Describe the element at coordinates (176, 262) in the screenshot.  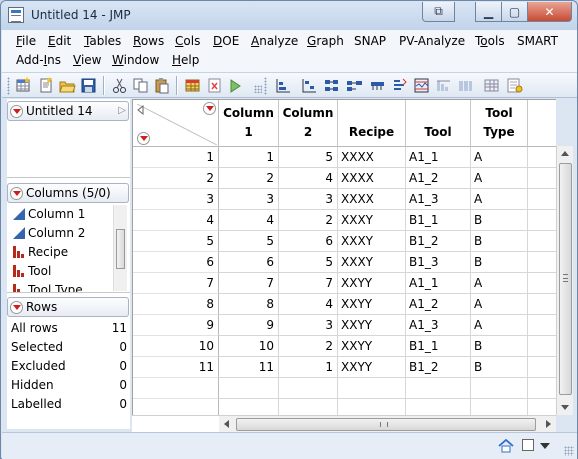
I see `row-number: 6` at that location.